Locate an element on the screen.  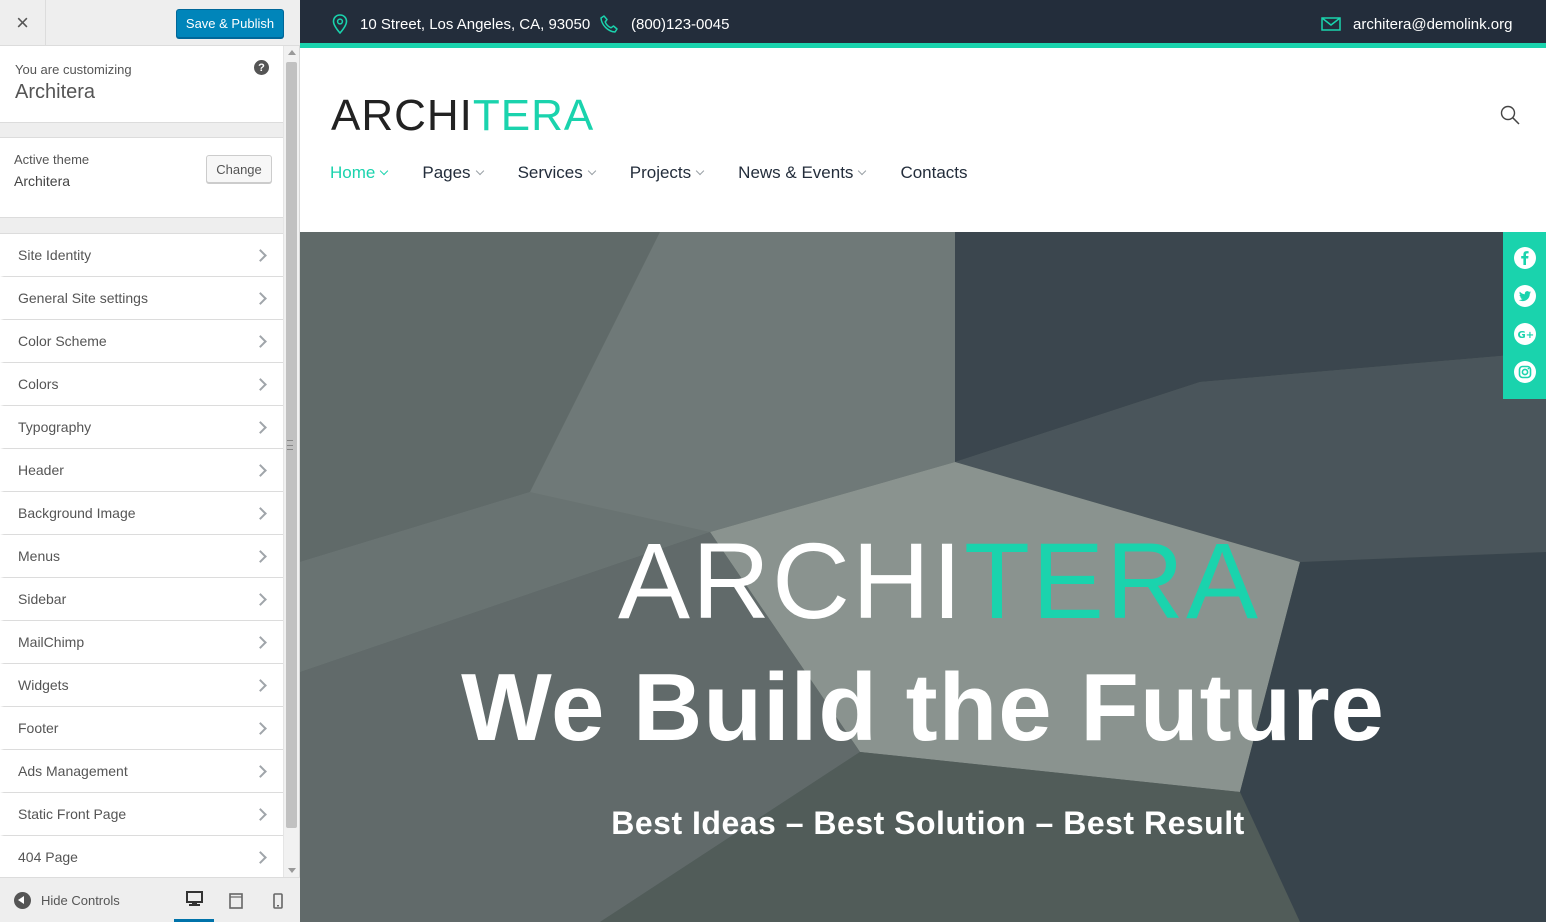
twitter-icon is located at coordinates (1524, 296).